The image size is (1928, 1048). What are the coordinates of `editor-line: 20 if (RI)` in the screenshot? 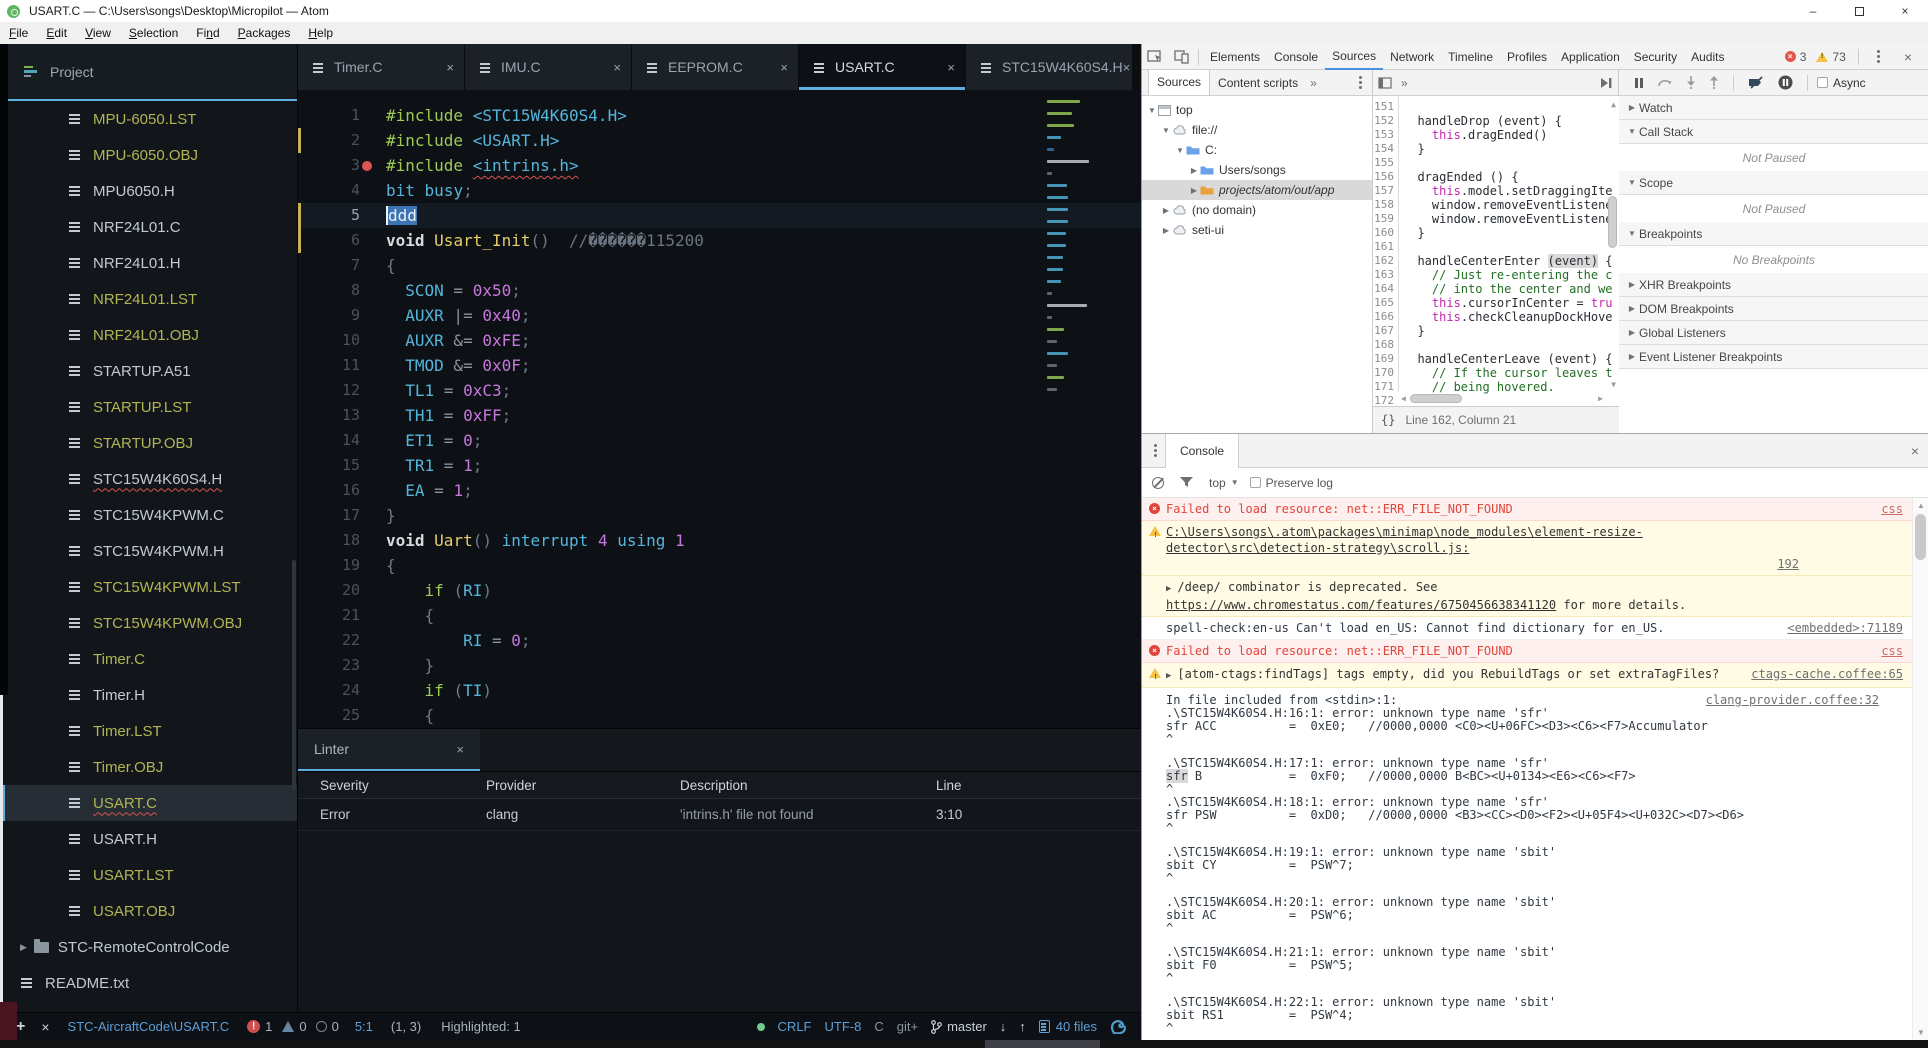 It's located at (719, 590).